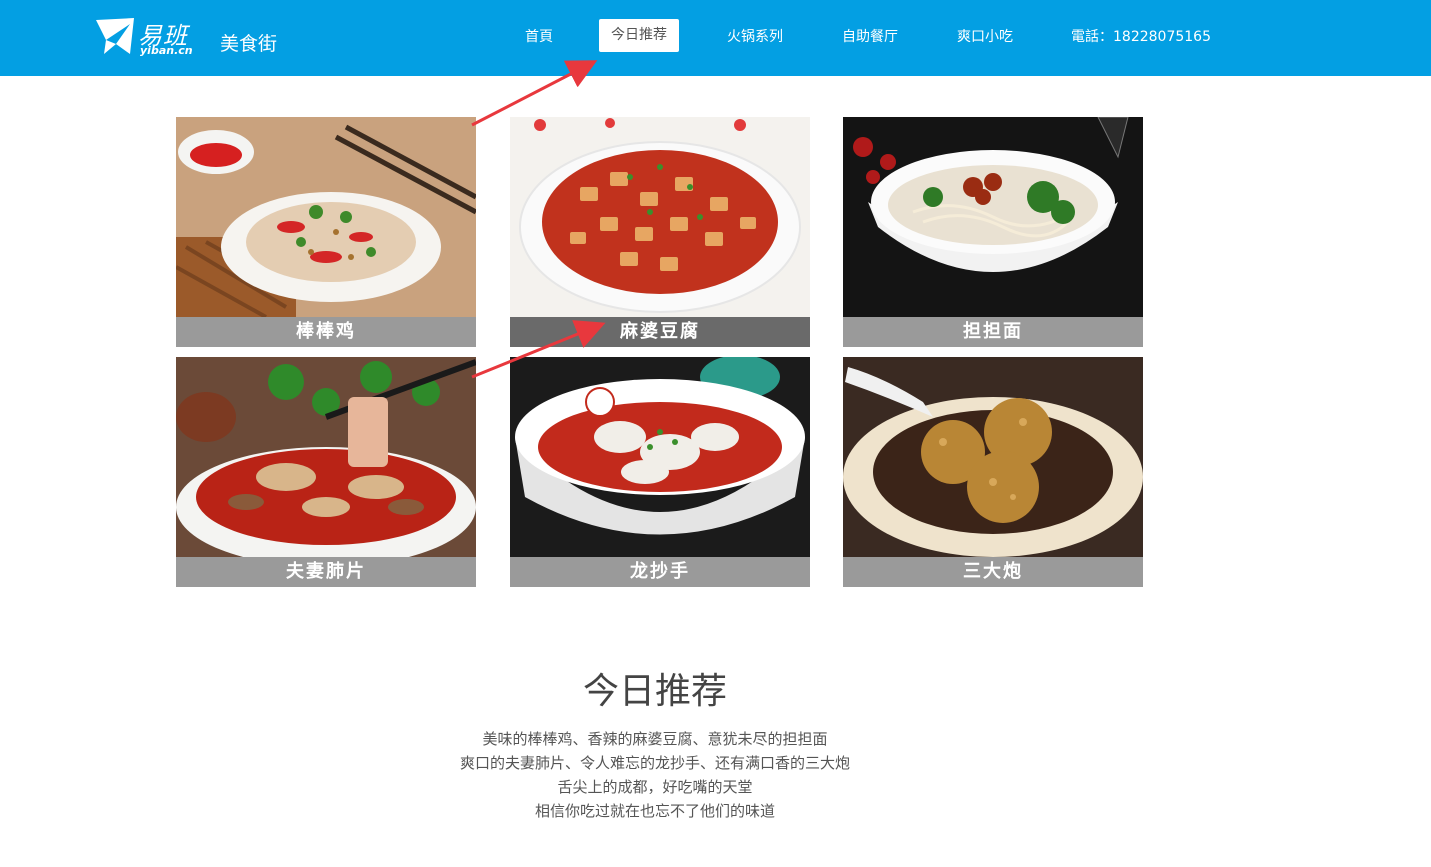 The height and width of the screenshot is (867, 1431). Describe the element at coordinates (249, 44) in the screenshot. I see `site-name: 美食街` at that location.